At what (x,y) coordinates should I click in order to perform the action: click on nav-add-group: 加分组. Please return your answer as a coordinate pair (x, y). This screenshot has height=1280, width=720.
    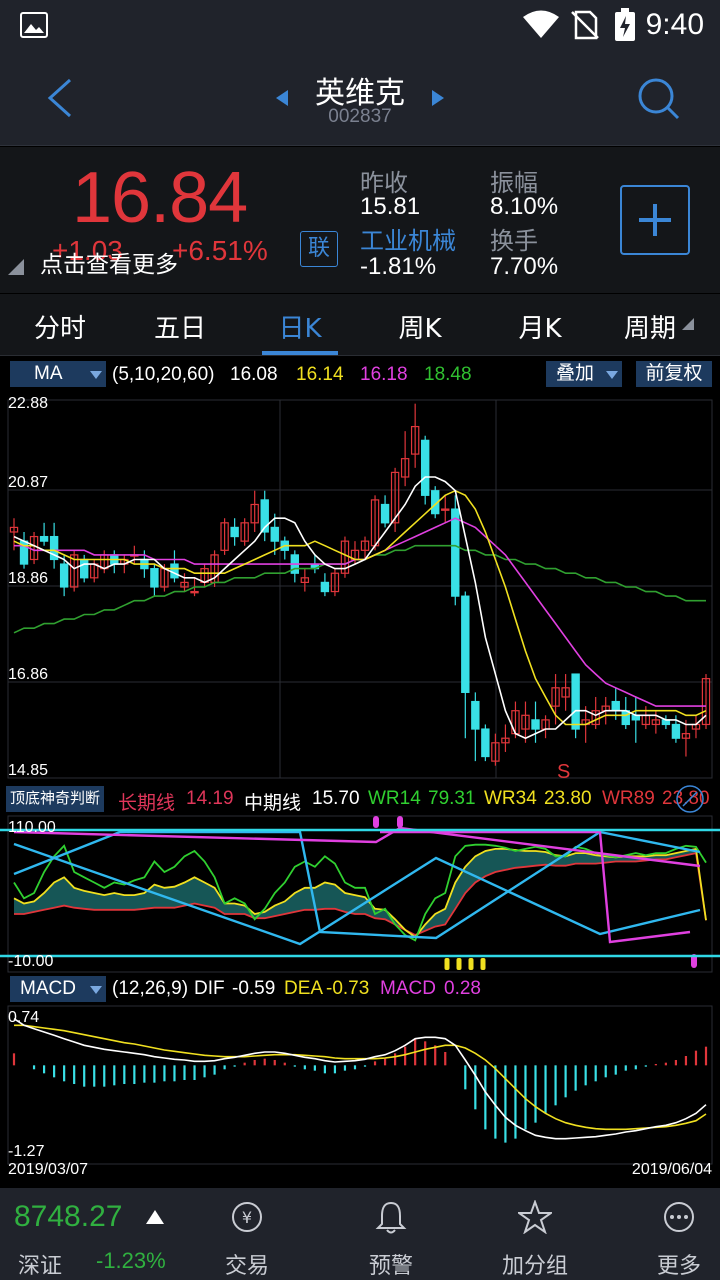
    Looking at the image, I should click on (535, 1234).